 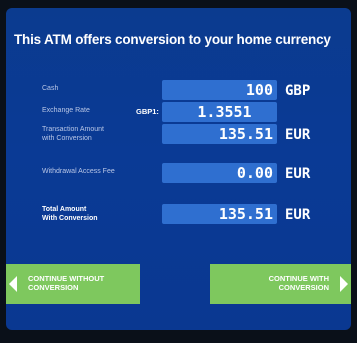 I want to click on total-currency: EUR, so click(x=298, y=215).